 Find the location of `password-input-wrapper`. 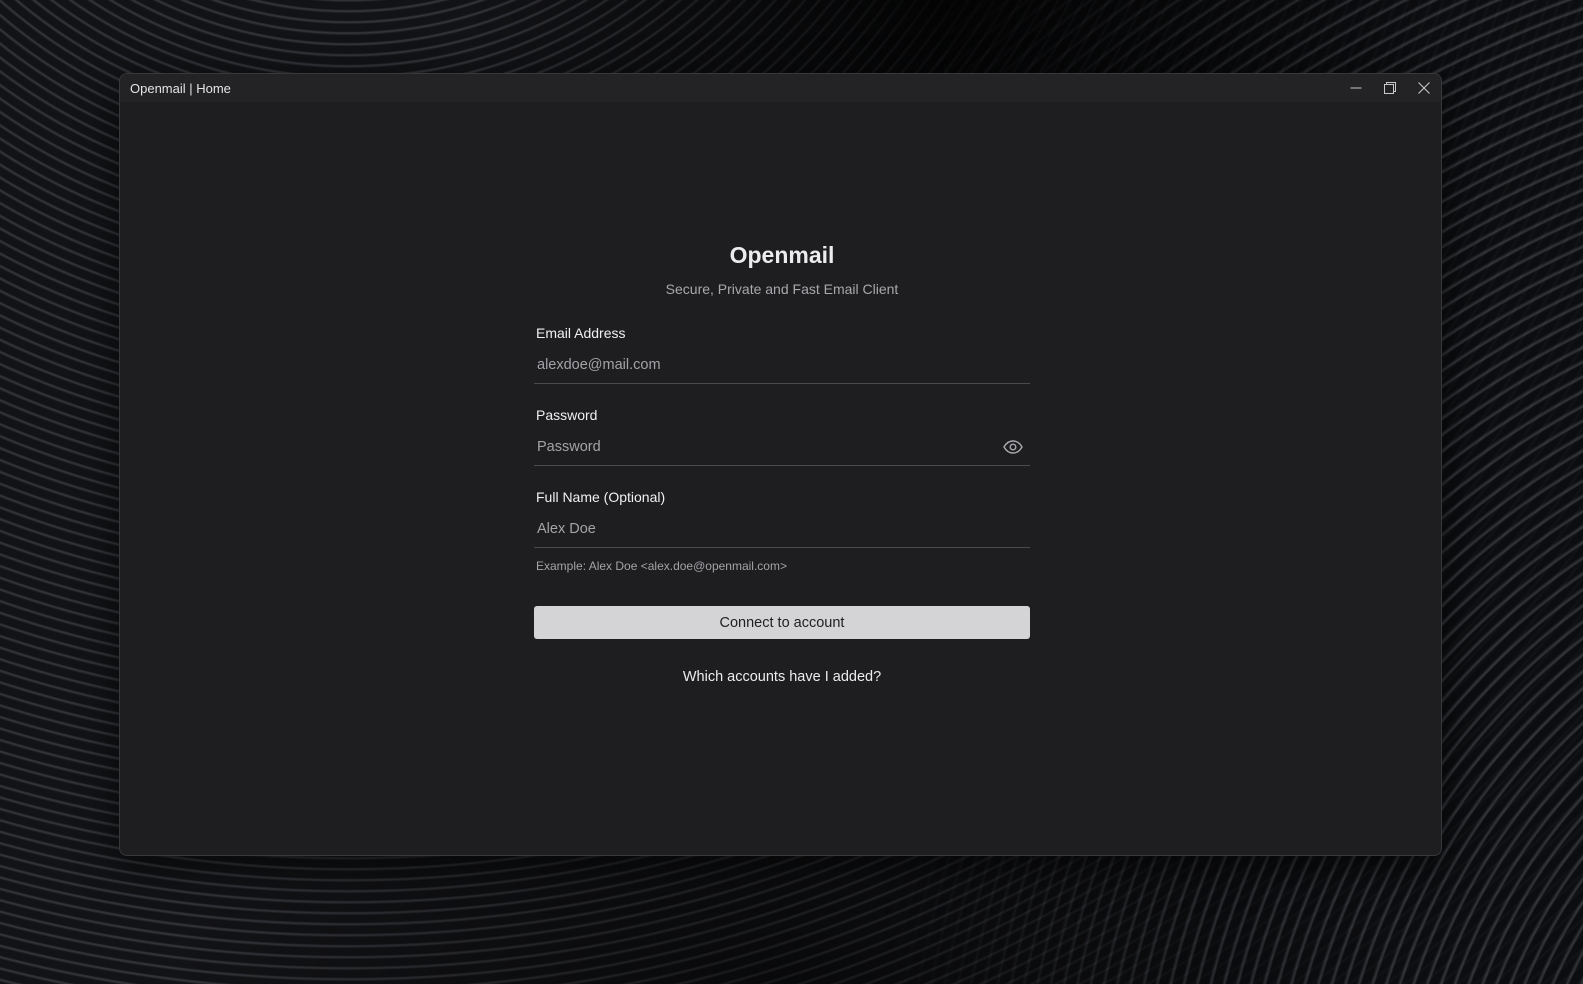

password-input-wrapper is located at coordinates (782, 447).